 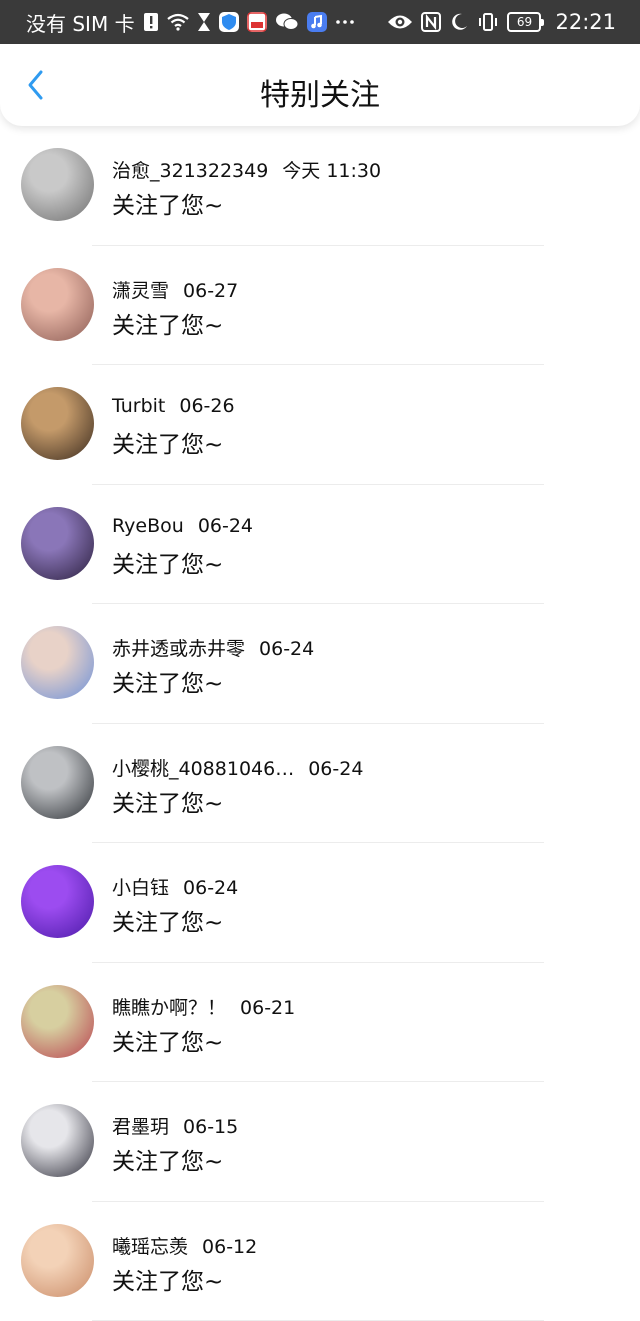 What do you see at coordinates (206, 406) in the screenshot?
I see `timestamp: 06-26` at bounding box center [206, 406].